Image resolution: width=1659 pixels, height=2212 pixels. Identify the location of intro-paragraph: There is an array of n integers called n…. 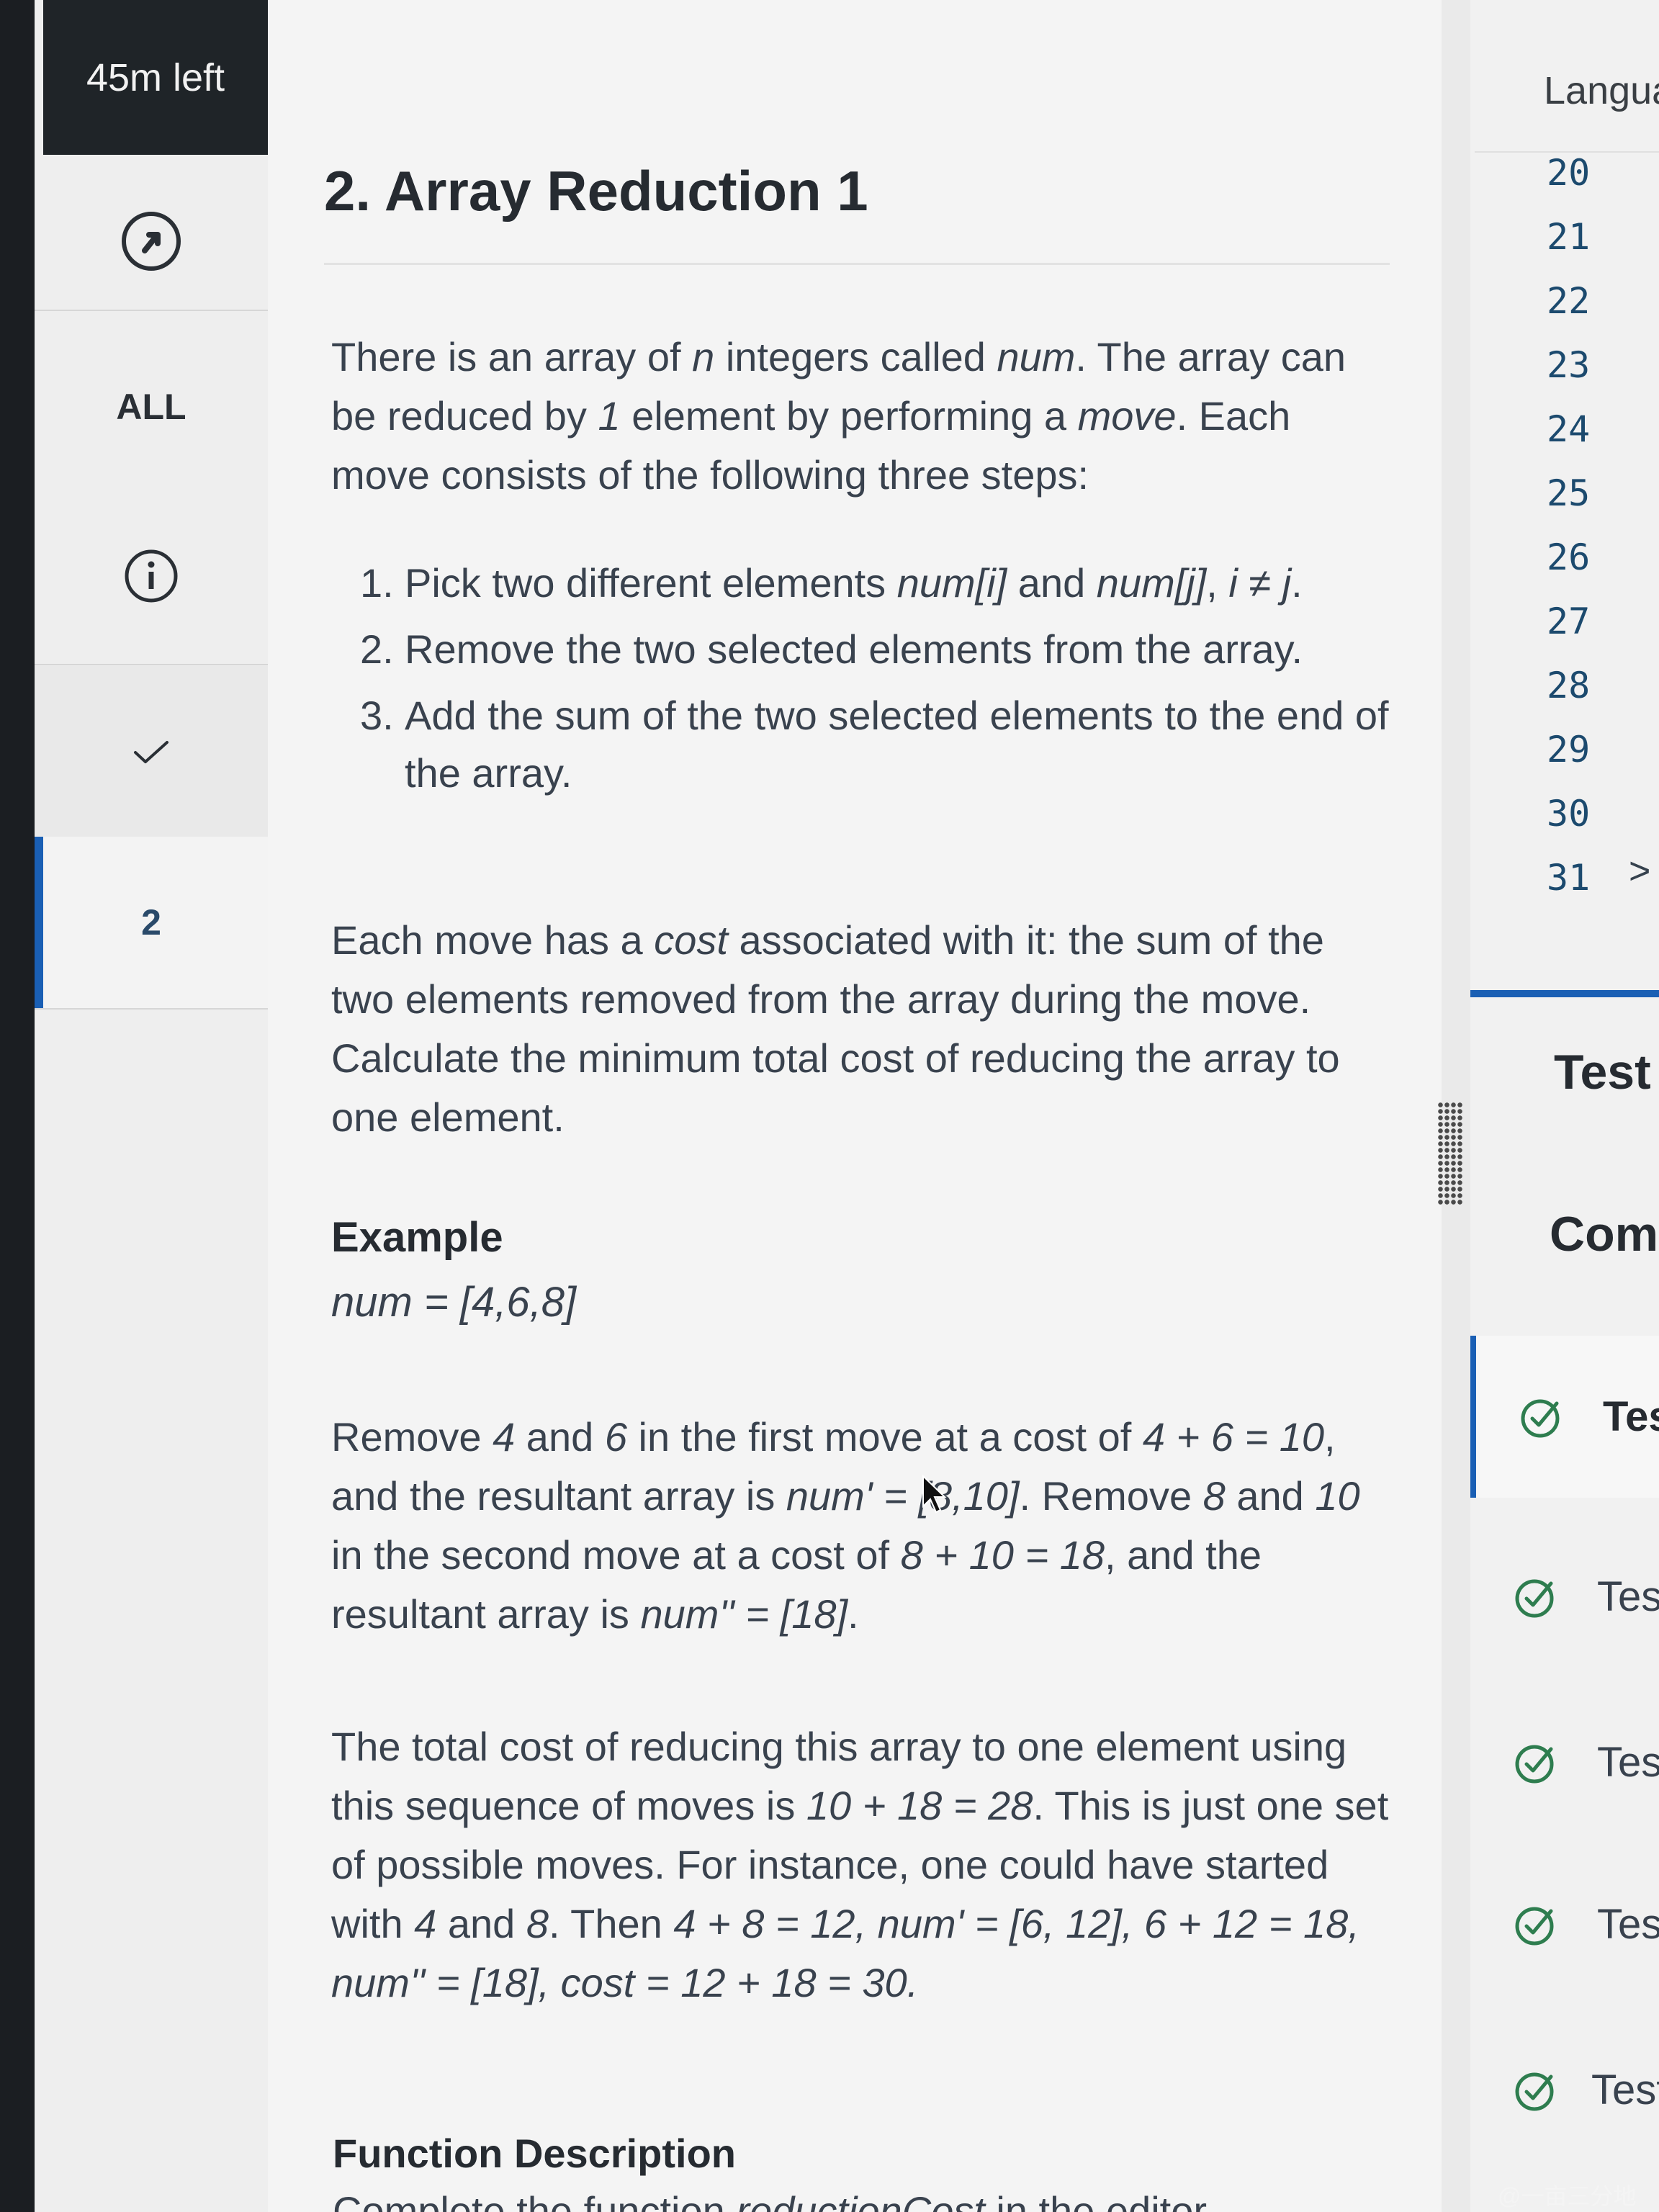
(838, 416).